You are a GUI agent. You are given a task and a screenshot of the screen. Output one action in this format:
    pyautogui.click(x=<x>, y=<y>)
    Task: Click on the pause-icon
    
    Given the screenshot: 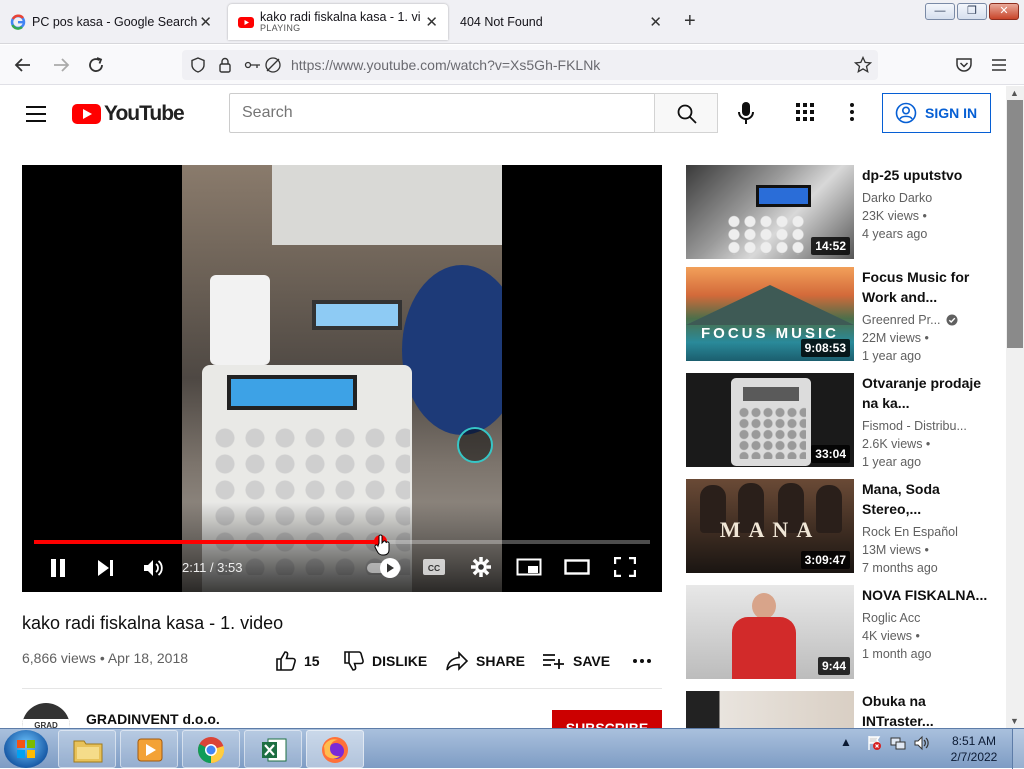 What is the action you would take?
    pyautogui.click(x=58, y=568)
    